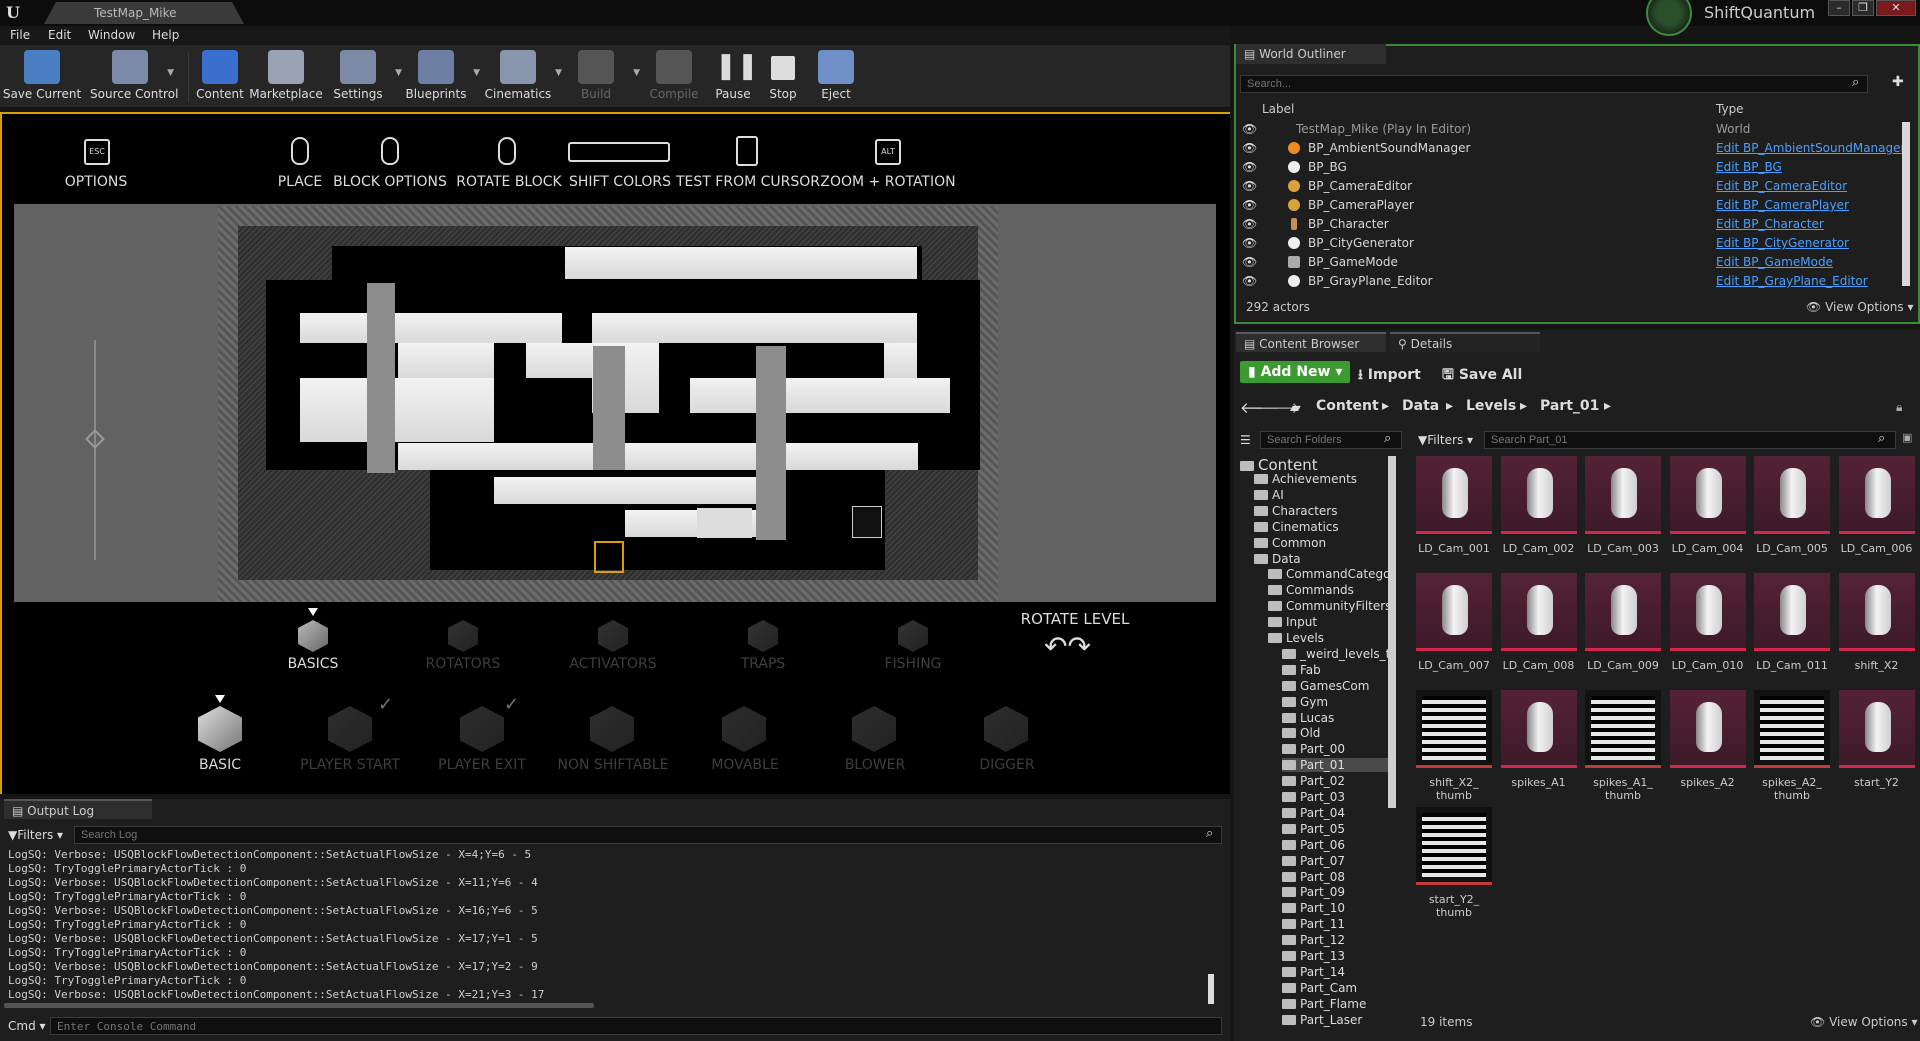 This screenshot has height=1041, width=1920. I want to click on edit-blueprint-link: Edit BP_GameMode, so click(1774, 262).